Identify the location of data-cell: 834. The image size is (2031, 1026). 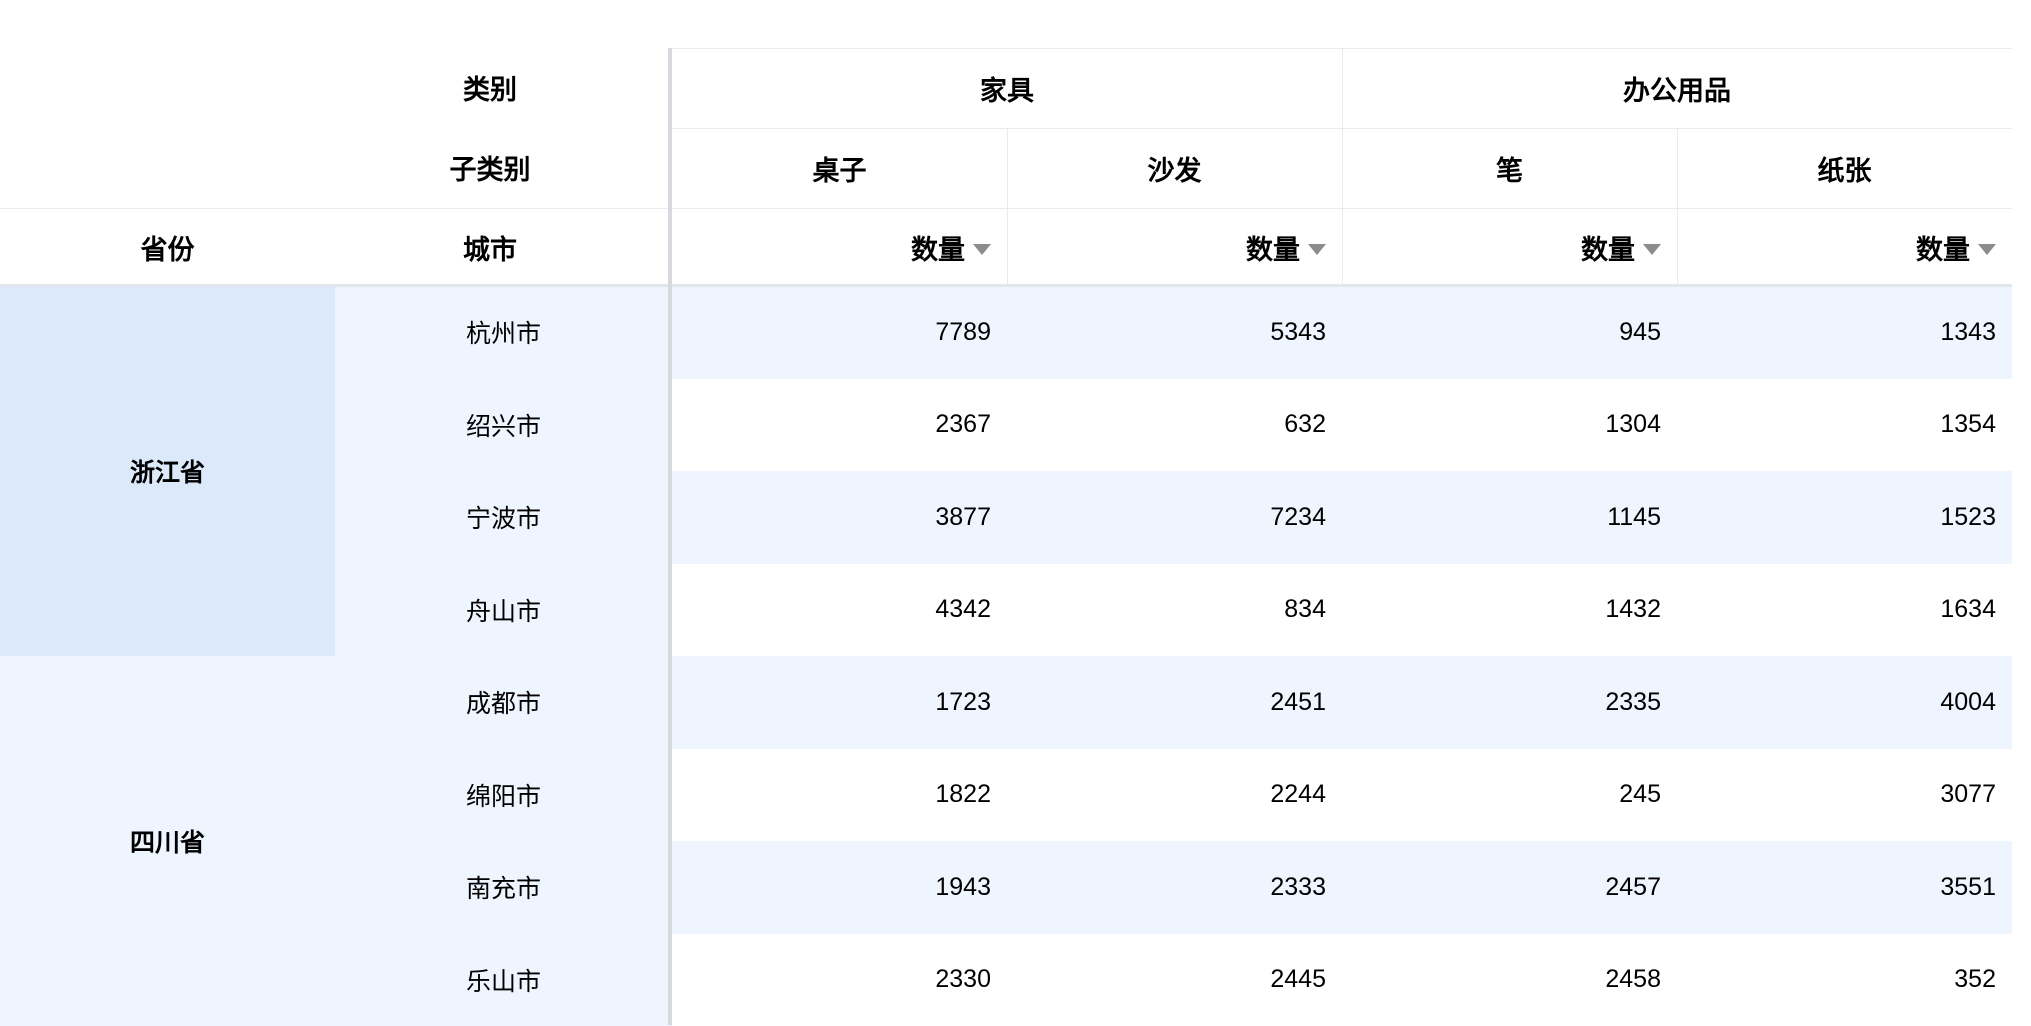
(1174, 610).